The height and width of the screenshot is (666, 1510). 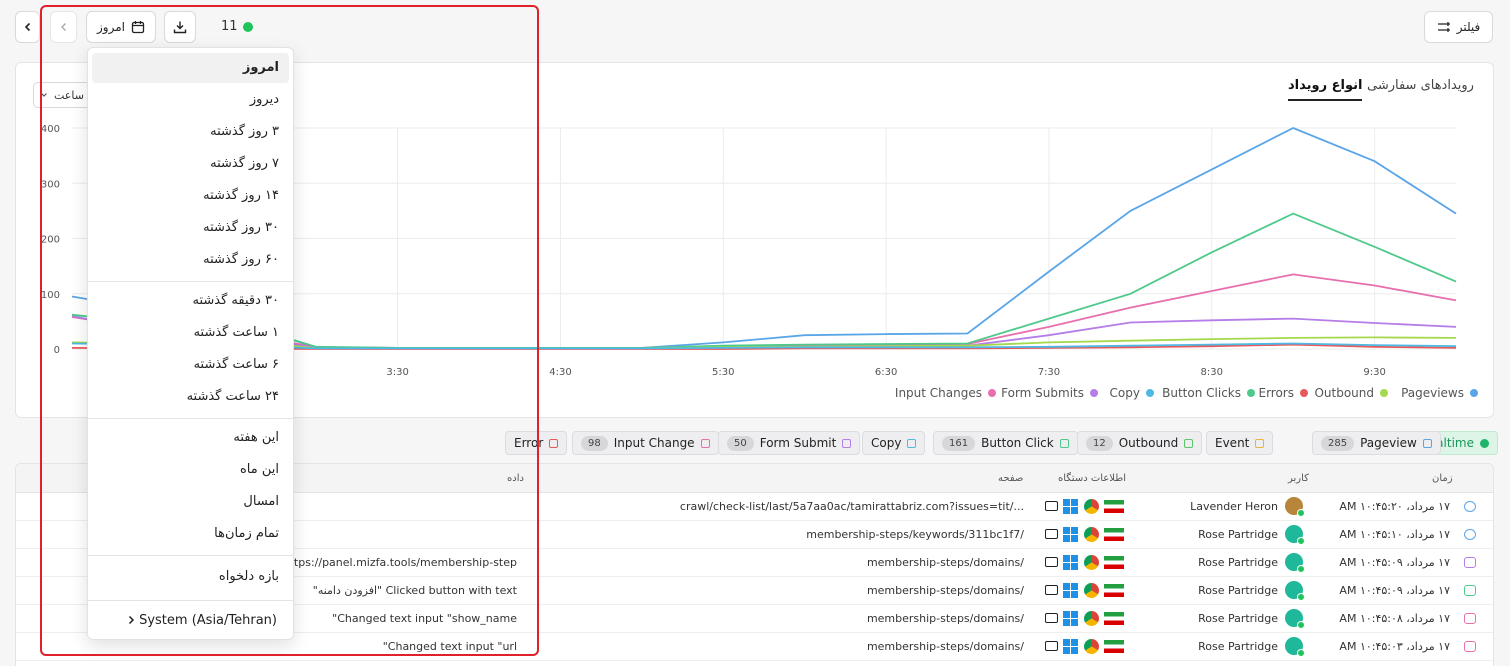 I want to click on chip-count: 12, so click(x=1099, y=443).